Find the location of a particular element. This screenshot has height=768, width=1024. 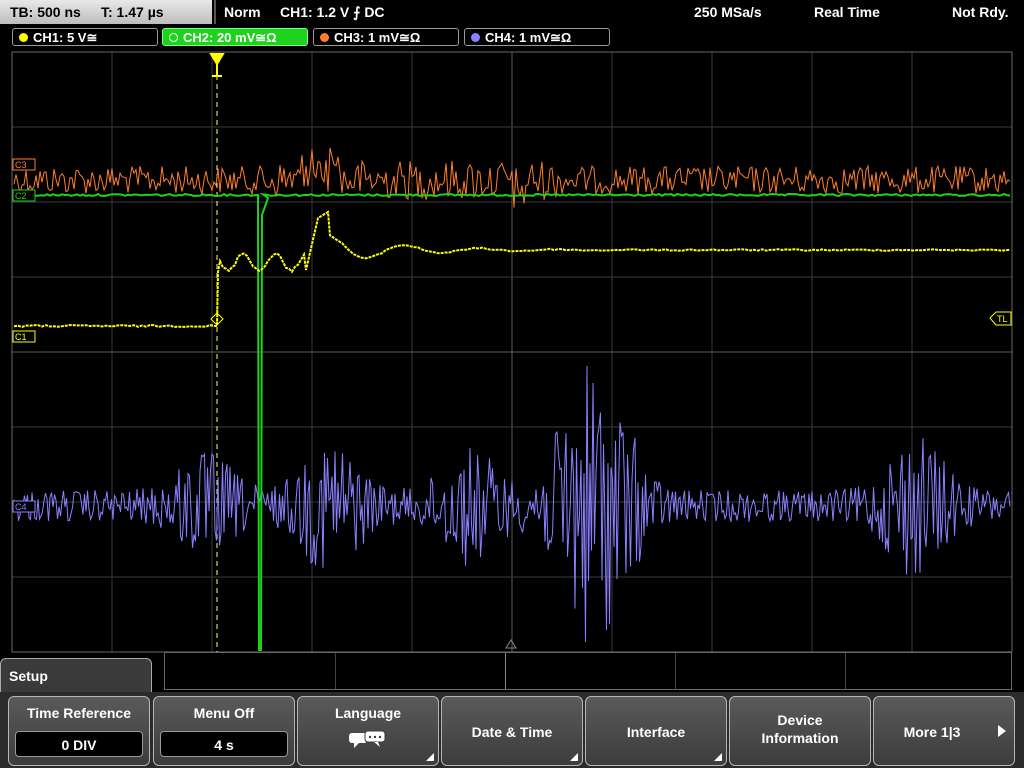

c3-marker: C3 is located at coordinates (24, 164).